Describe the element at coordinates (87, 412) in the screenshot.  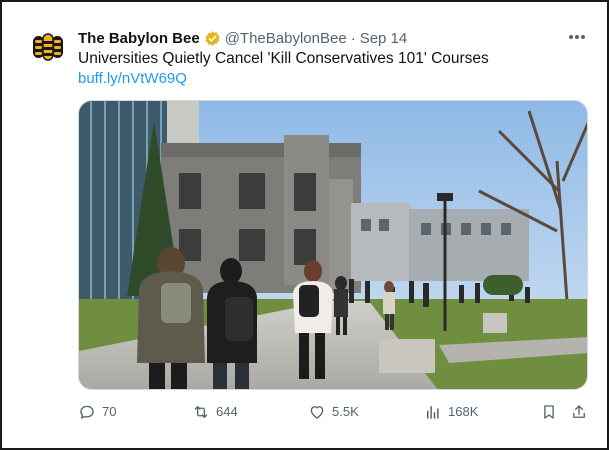
I see `reply-icon` at that location.